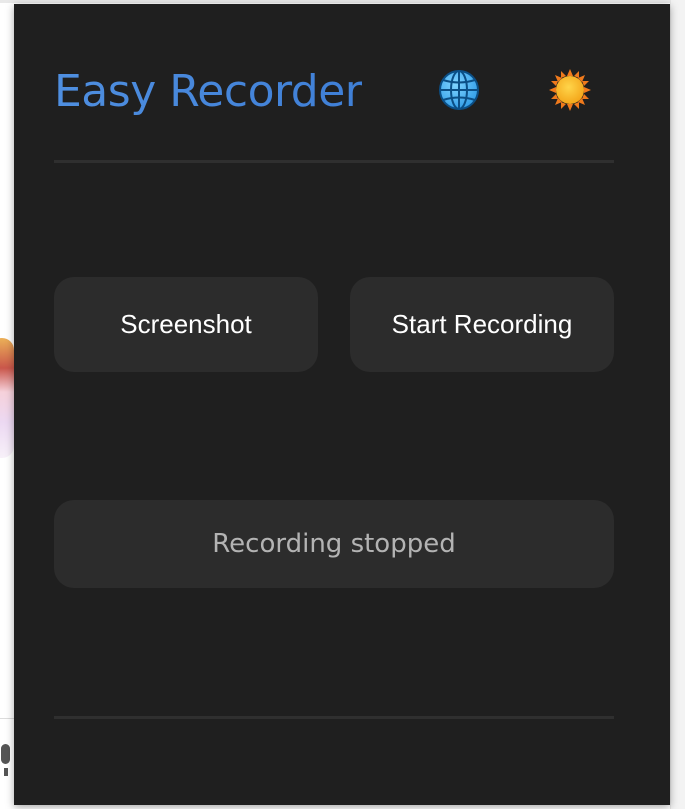  What do you see at coordinates (342, 1) in the screenshot?
I see `browser-edge` at bounding box center [342, 1].